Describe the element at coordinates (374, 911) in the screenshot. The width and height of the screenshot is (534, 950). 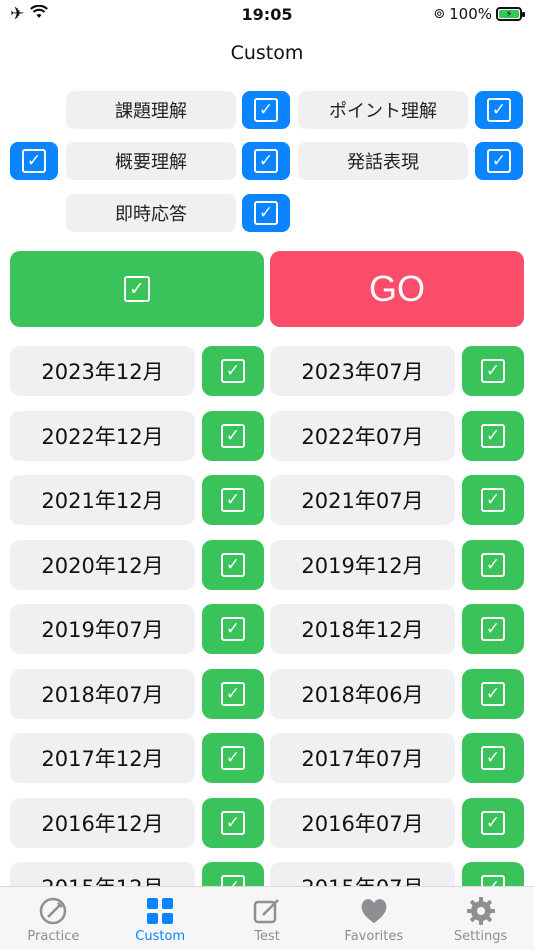
I see `heart-icon` at that location.